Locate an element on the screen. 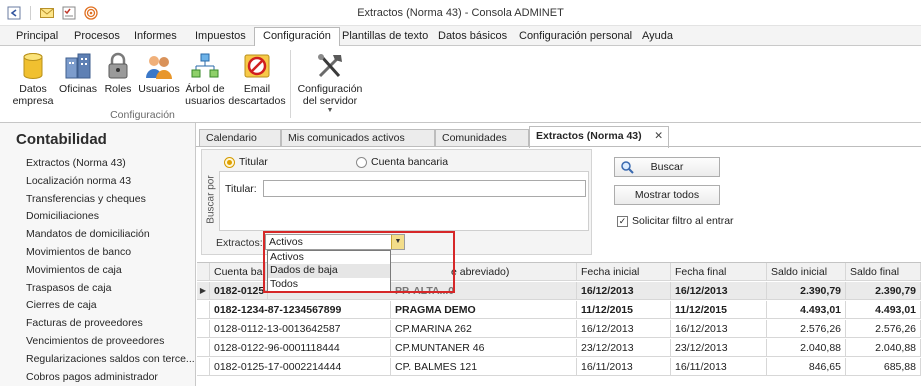 This screenshot has width=921, height=386. lock-icon is located at coordinates (118, 65).